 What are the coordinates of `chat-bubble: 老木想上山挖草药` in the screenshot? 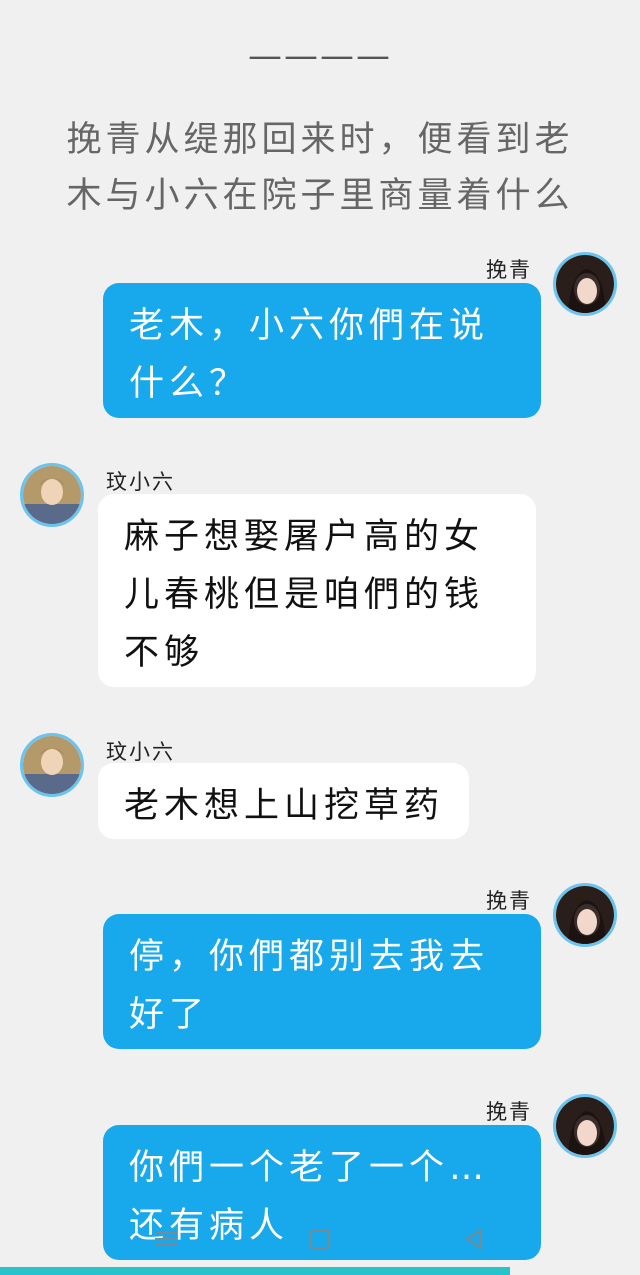 It's located at (283, 801).